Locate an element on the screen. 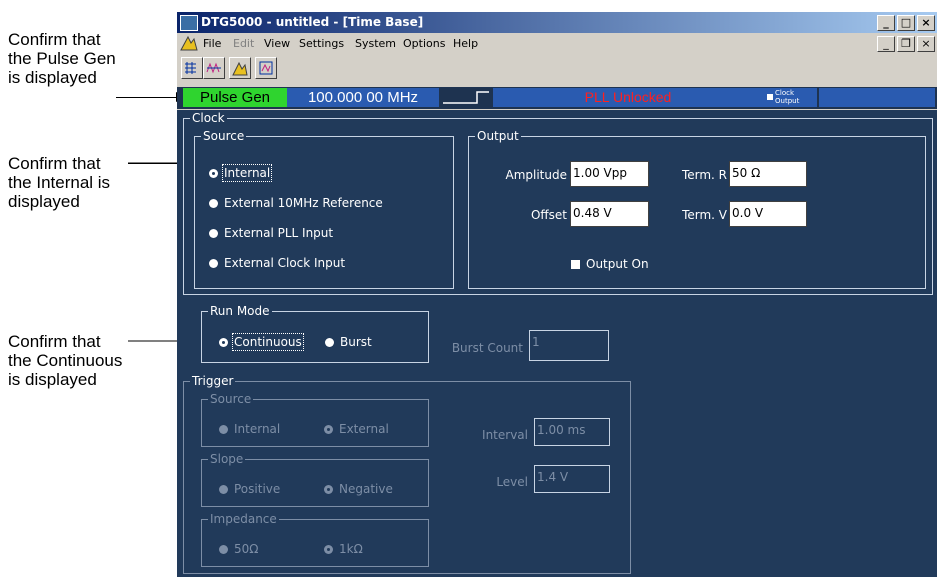 The image size is (937, 577). radio-source-internal: Internal is located at coordinates (241, 173).